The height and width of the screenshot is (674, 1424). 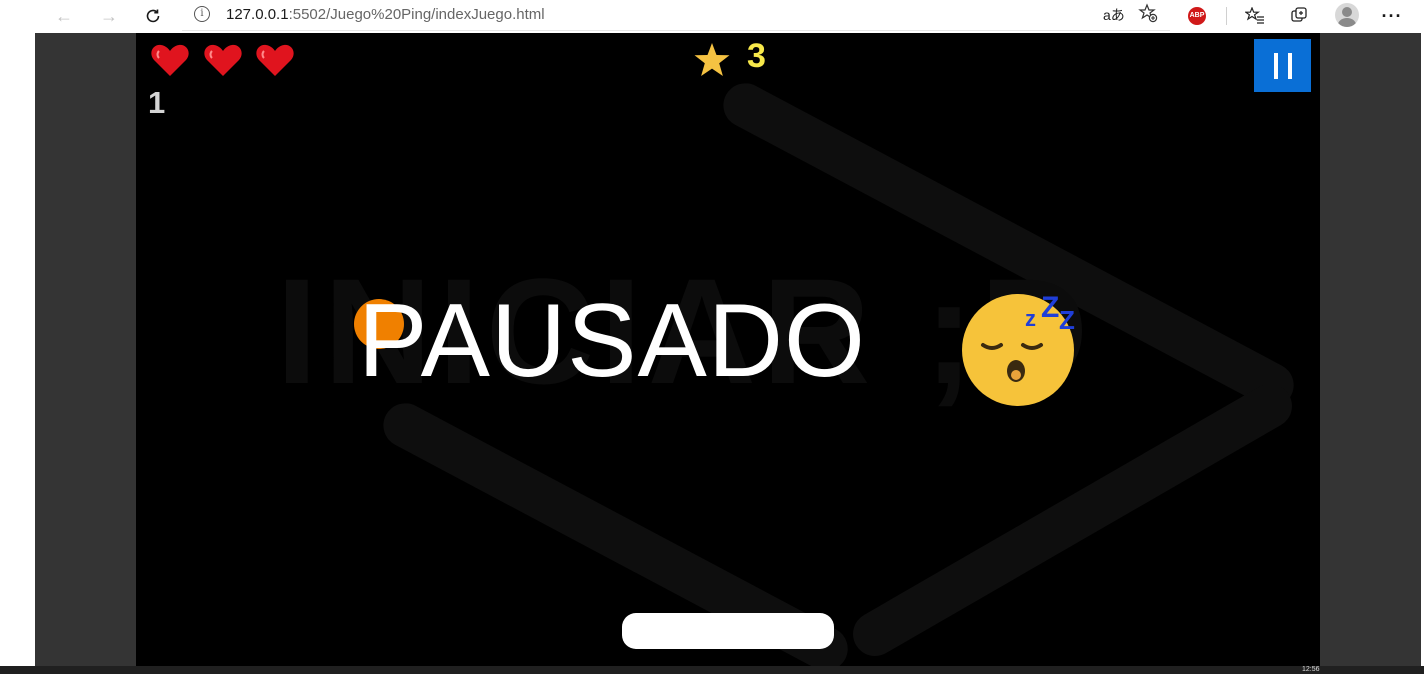 I want to click on collections-icon, so click(x=1299, y=16).